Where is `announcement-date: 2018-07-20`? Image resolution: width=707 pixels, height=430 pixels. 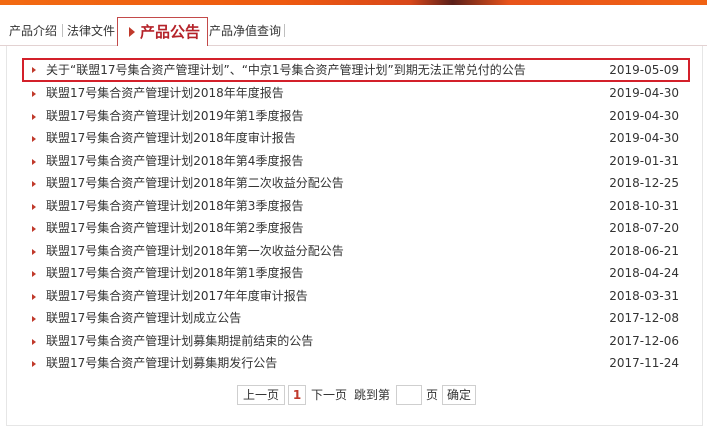
announcement-date: 2018-07-20 is located at coordinates (644, 228).